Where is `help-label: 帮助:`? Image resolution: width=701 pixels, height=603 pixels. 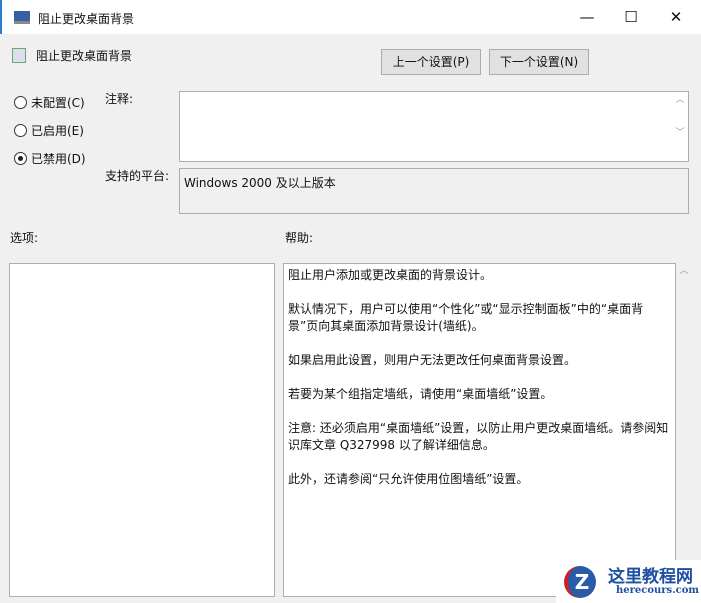 help-label: 帮助: is located at coordinates (299, 238).